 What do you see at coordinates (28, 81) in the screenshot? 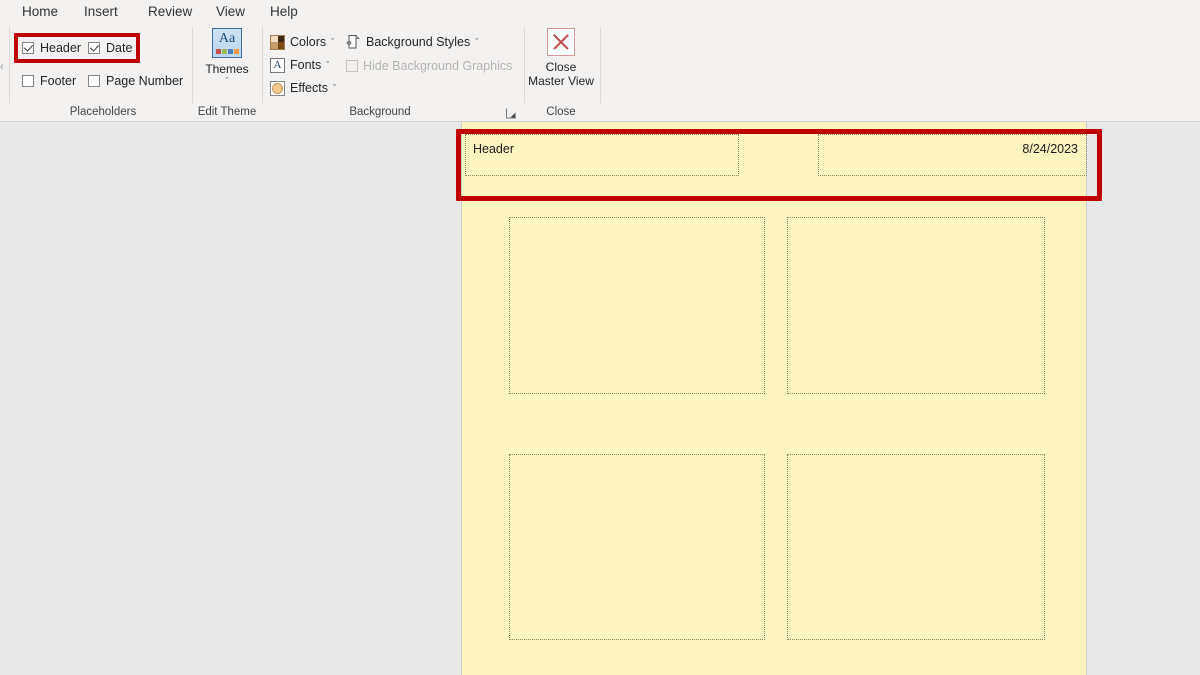
I see `checkbox-footer-box` at bounding box center [28, 81].